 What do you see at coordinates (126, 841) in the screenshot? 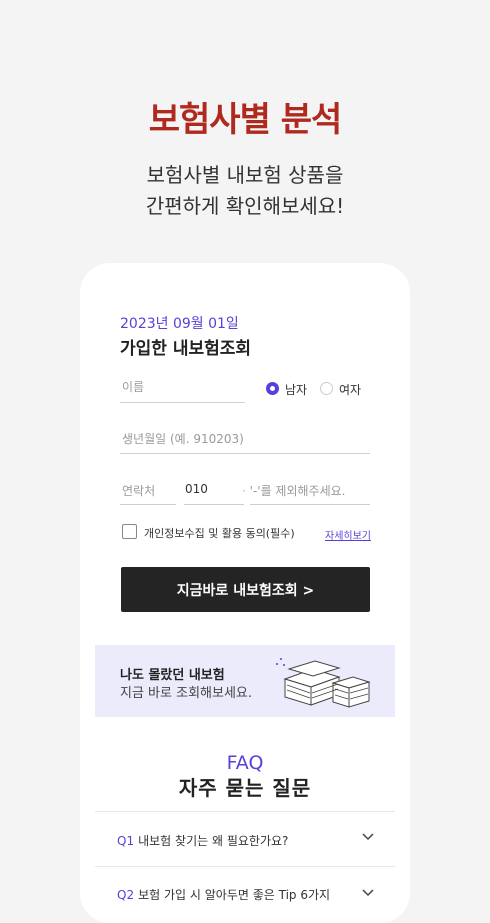
I see `faq-item-1-number: Q1` at bounding box center [126, 841].